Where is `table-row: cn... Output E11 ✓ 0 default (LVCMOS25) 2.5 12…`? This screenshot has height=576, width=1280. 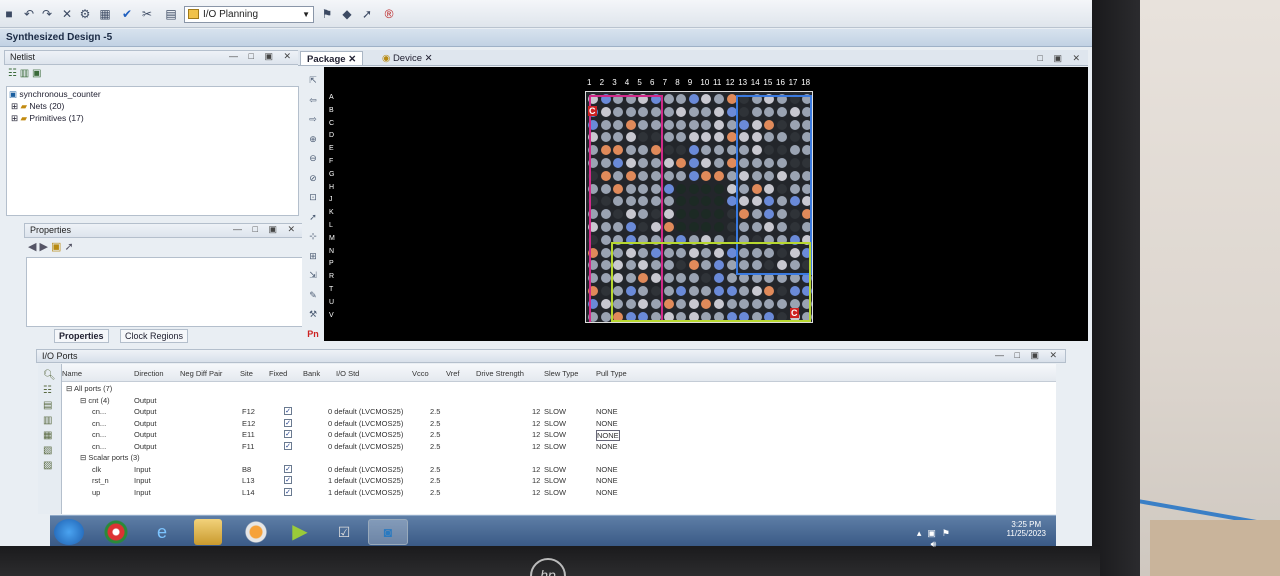
table-row: cn... Output E11 ✓ 0 default (LVCMOS25) 2.5 12… is located at coordinates (559, 436).